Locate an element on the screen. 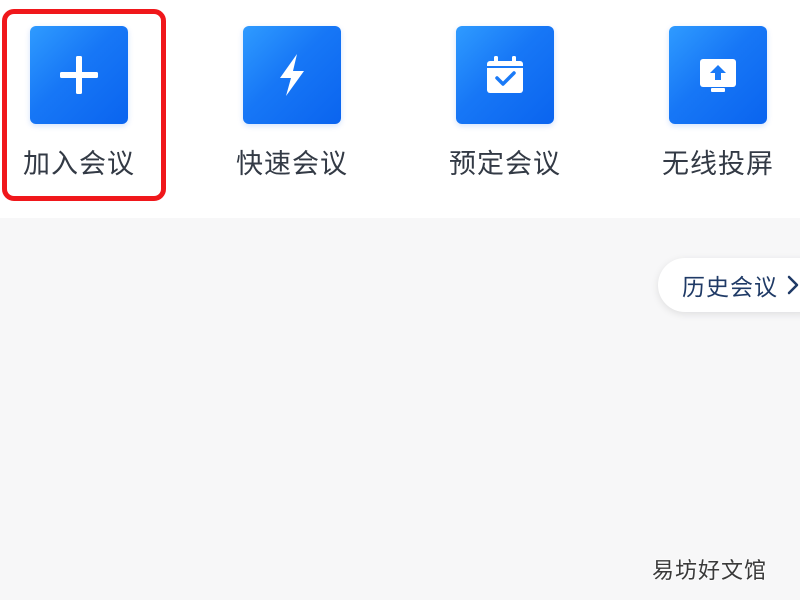 The width and height of the screenshot is (800, 600). wireless-screen-share-button: 无线投屏 is located at coordinates (718, 111).